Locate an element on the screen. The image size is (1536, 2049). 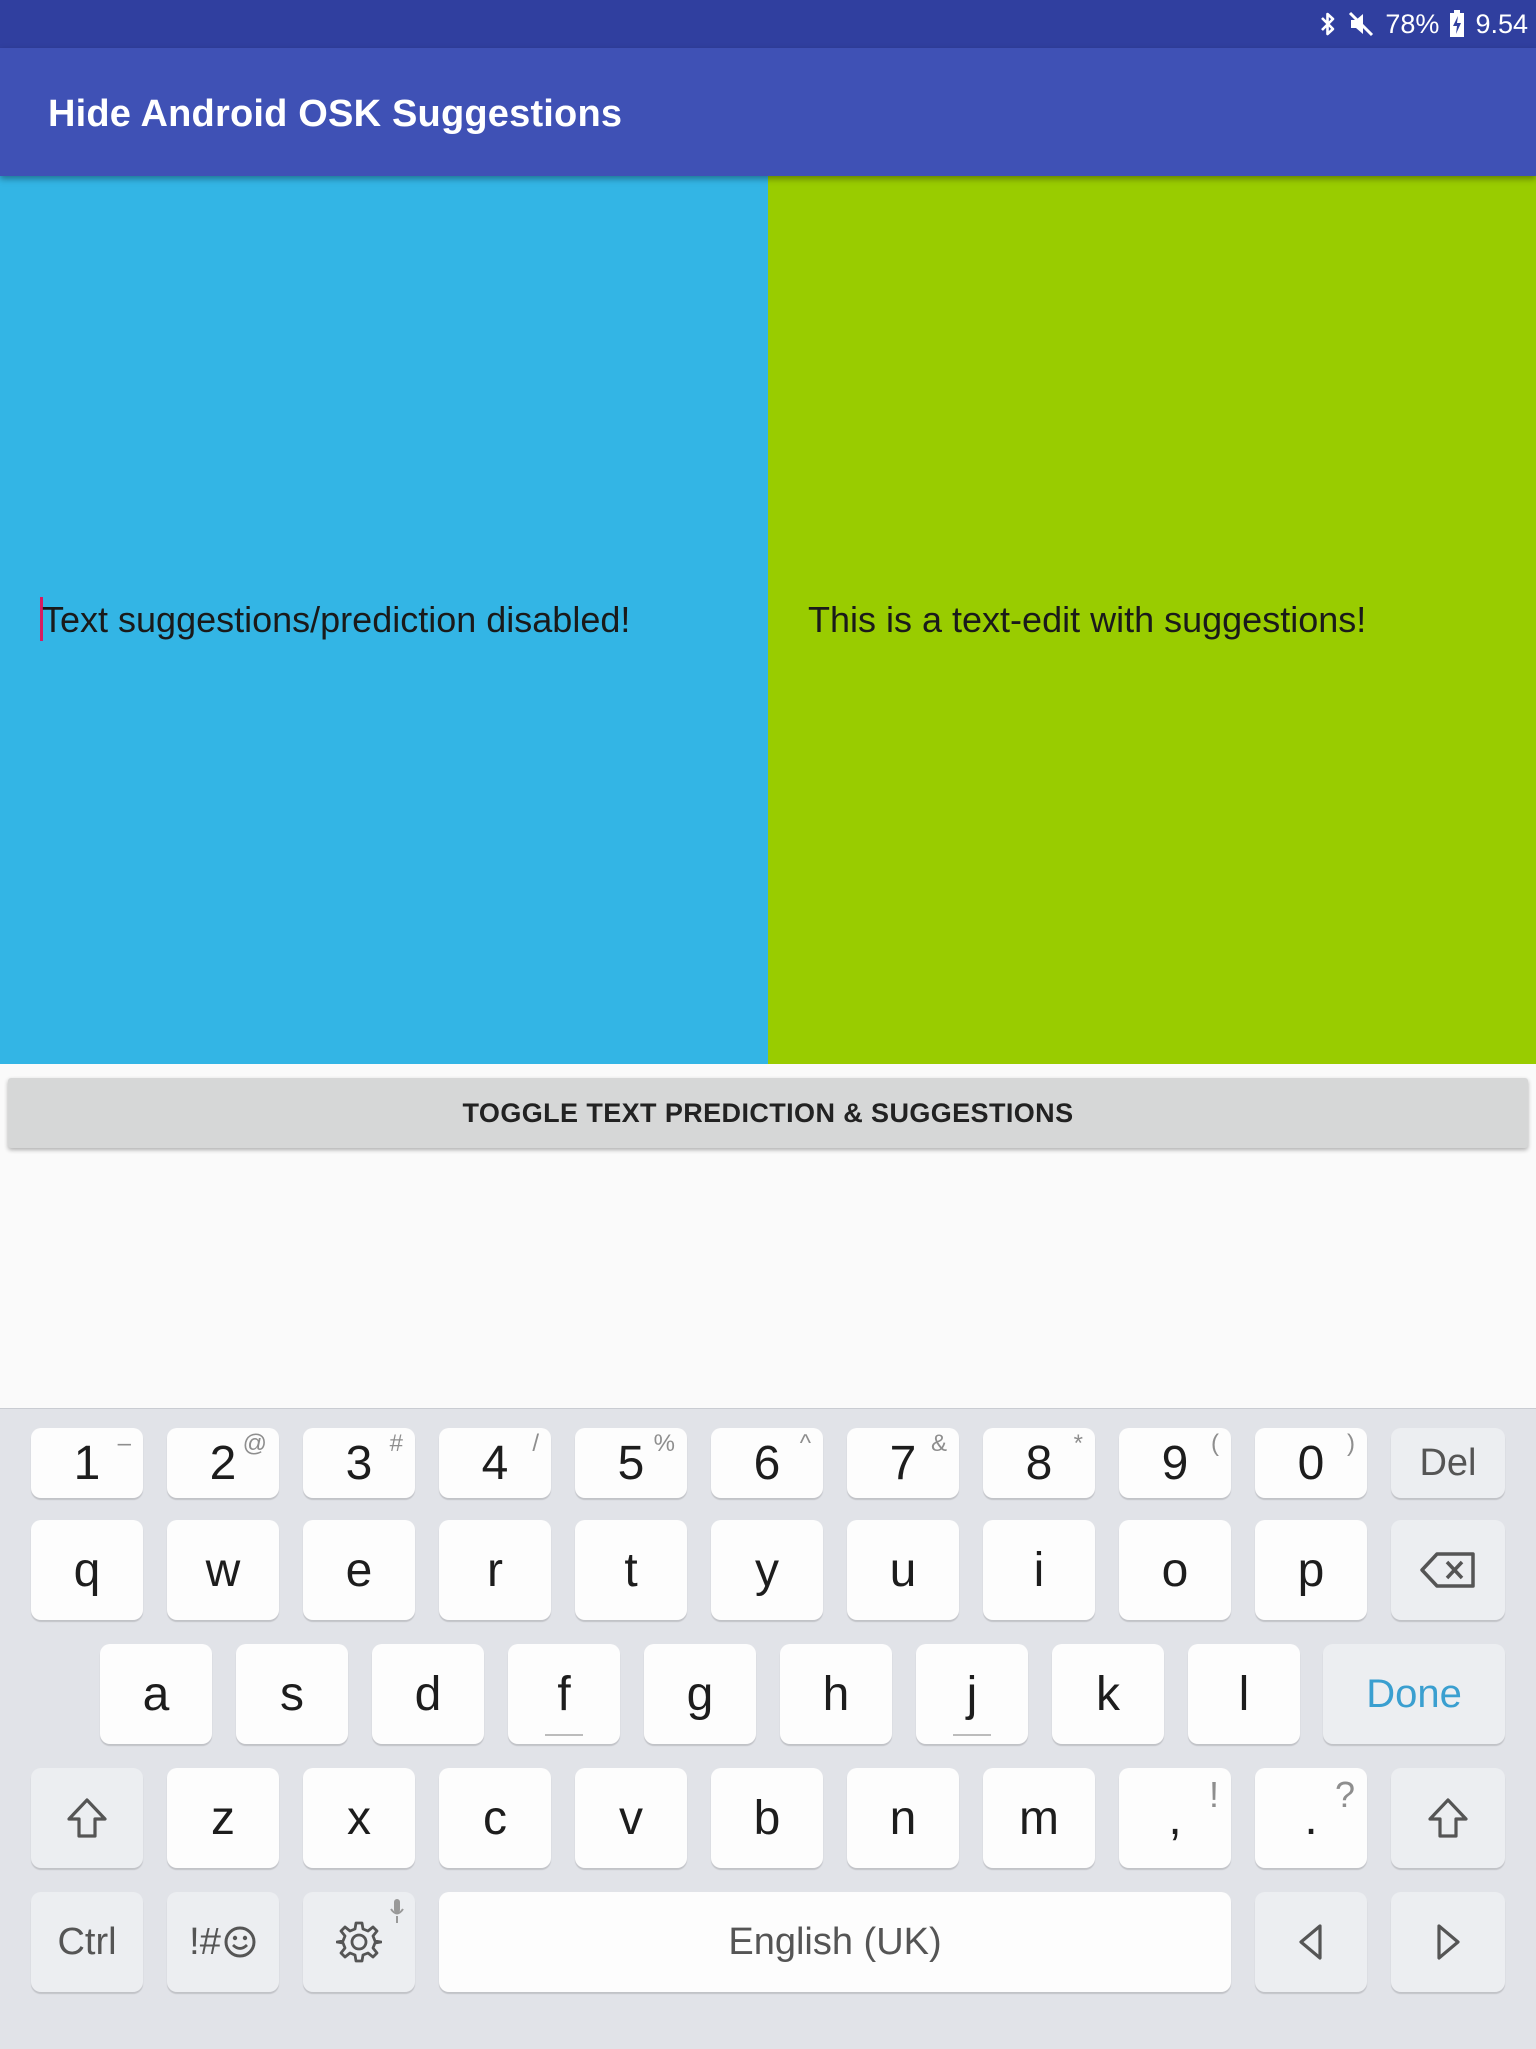
key-period: .? is located at coordinates (1311, 1818).